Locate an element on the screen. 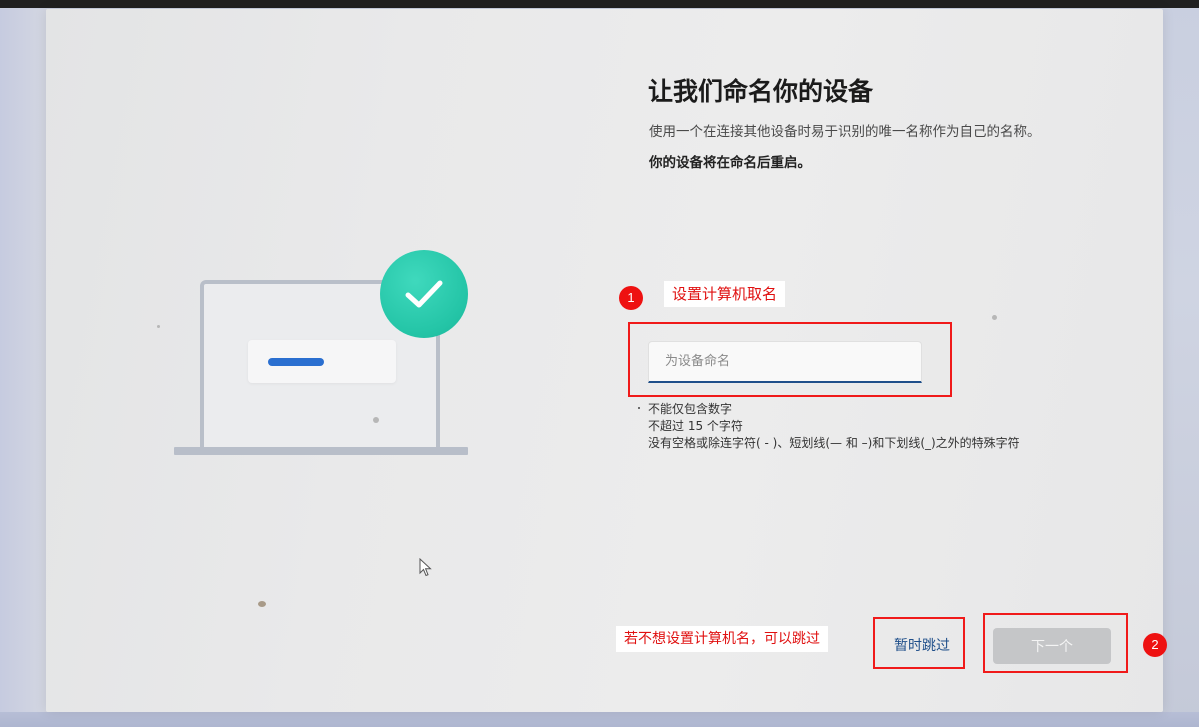 This screenshot has width=1199, height=727. mouse-cursor-icon is located at coordinates (426, 569).